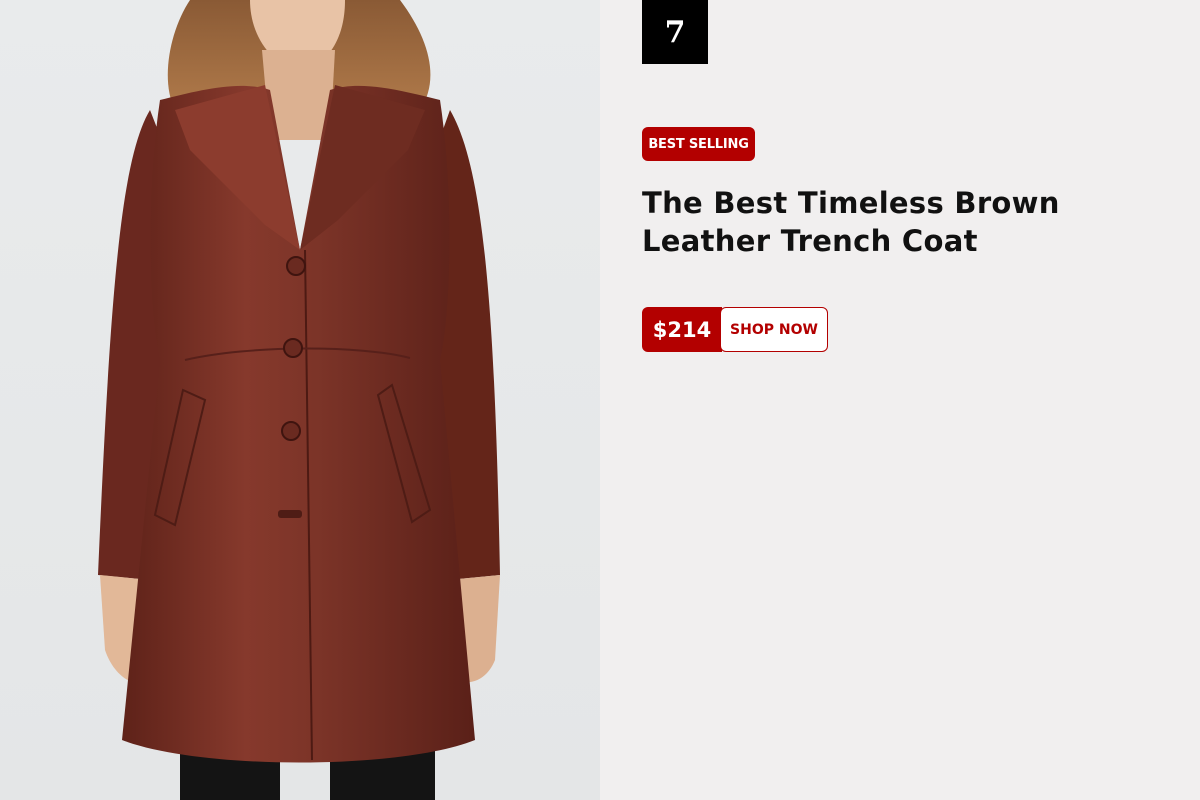 This screenshot has height=800, width=1200. What do you see at coordinates (682, 329) in the screenshot?
I see `price-label: $214` at bounding box center [682, 329].